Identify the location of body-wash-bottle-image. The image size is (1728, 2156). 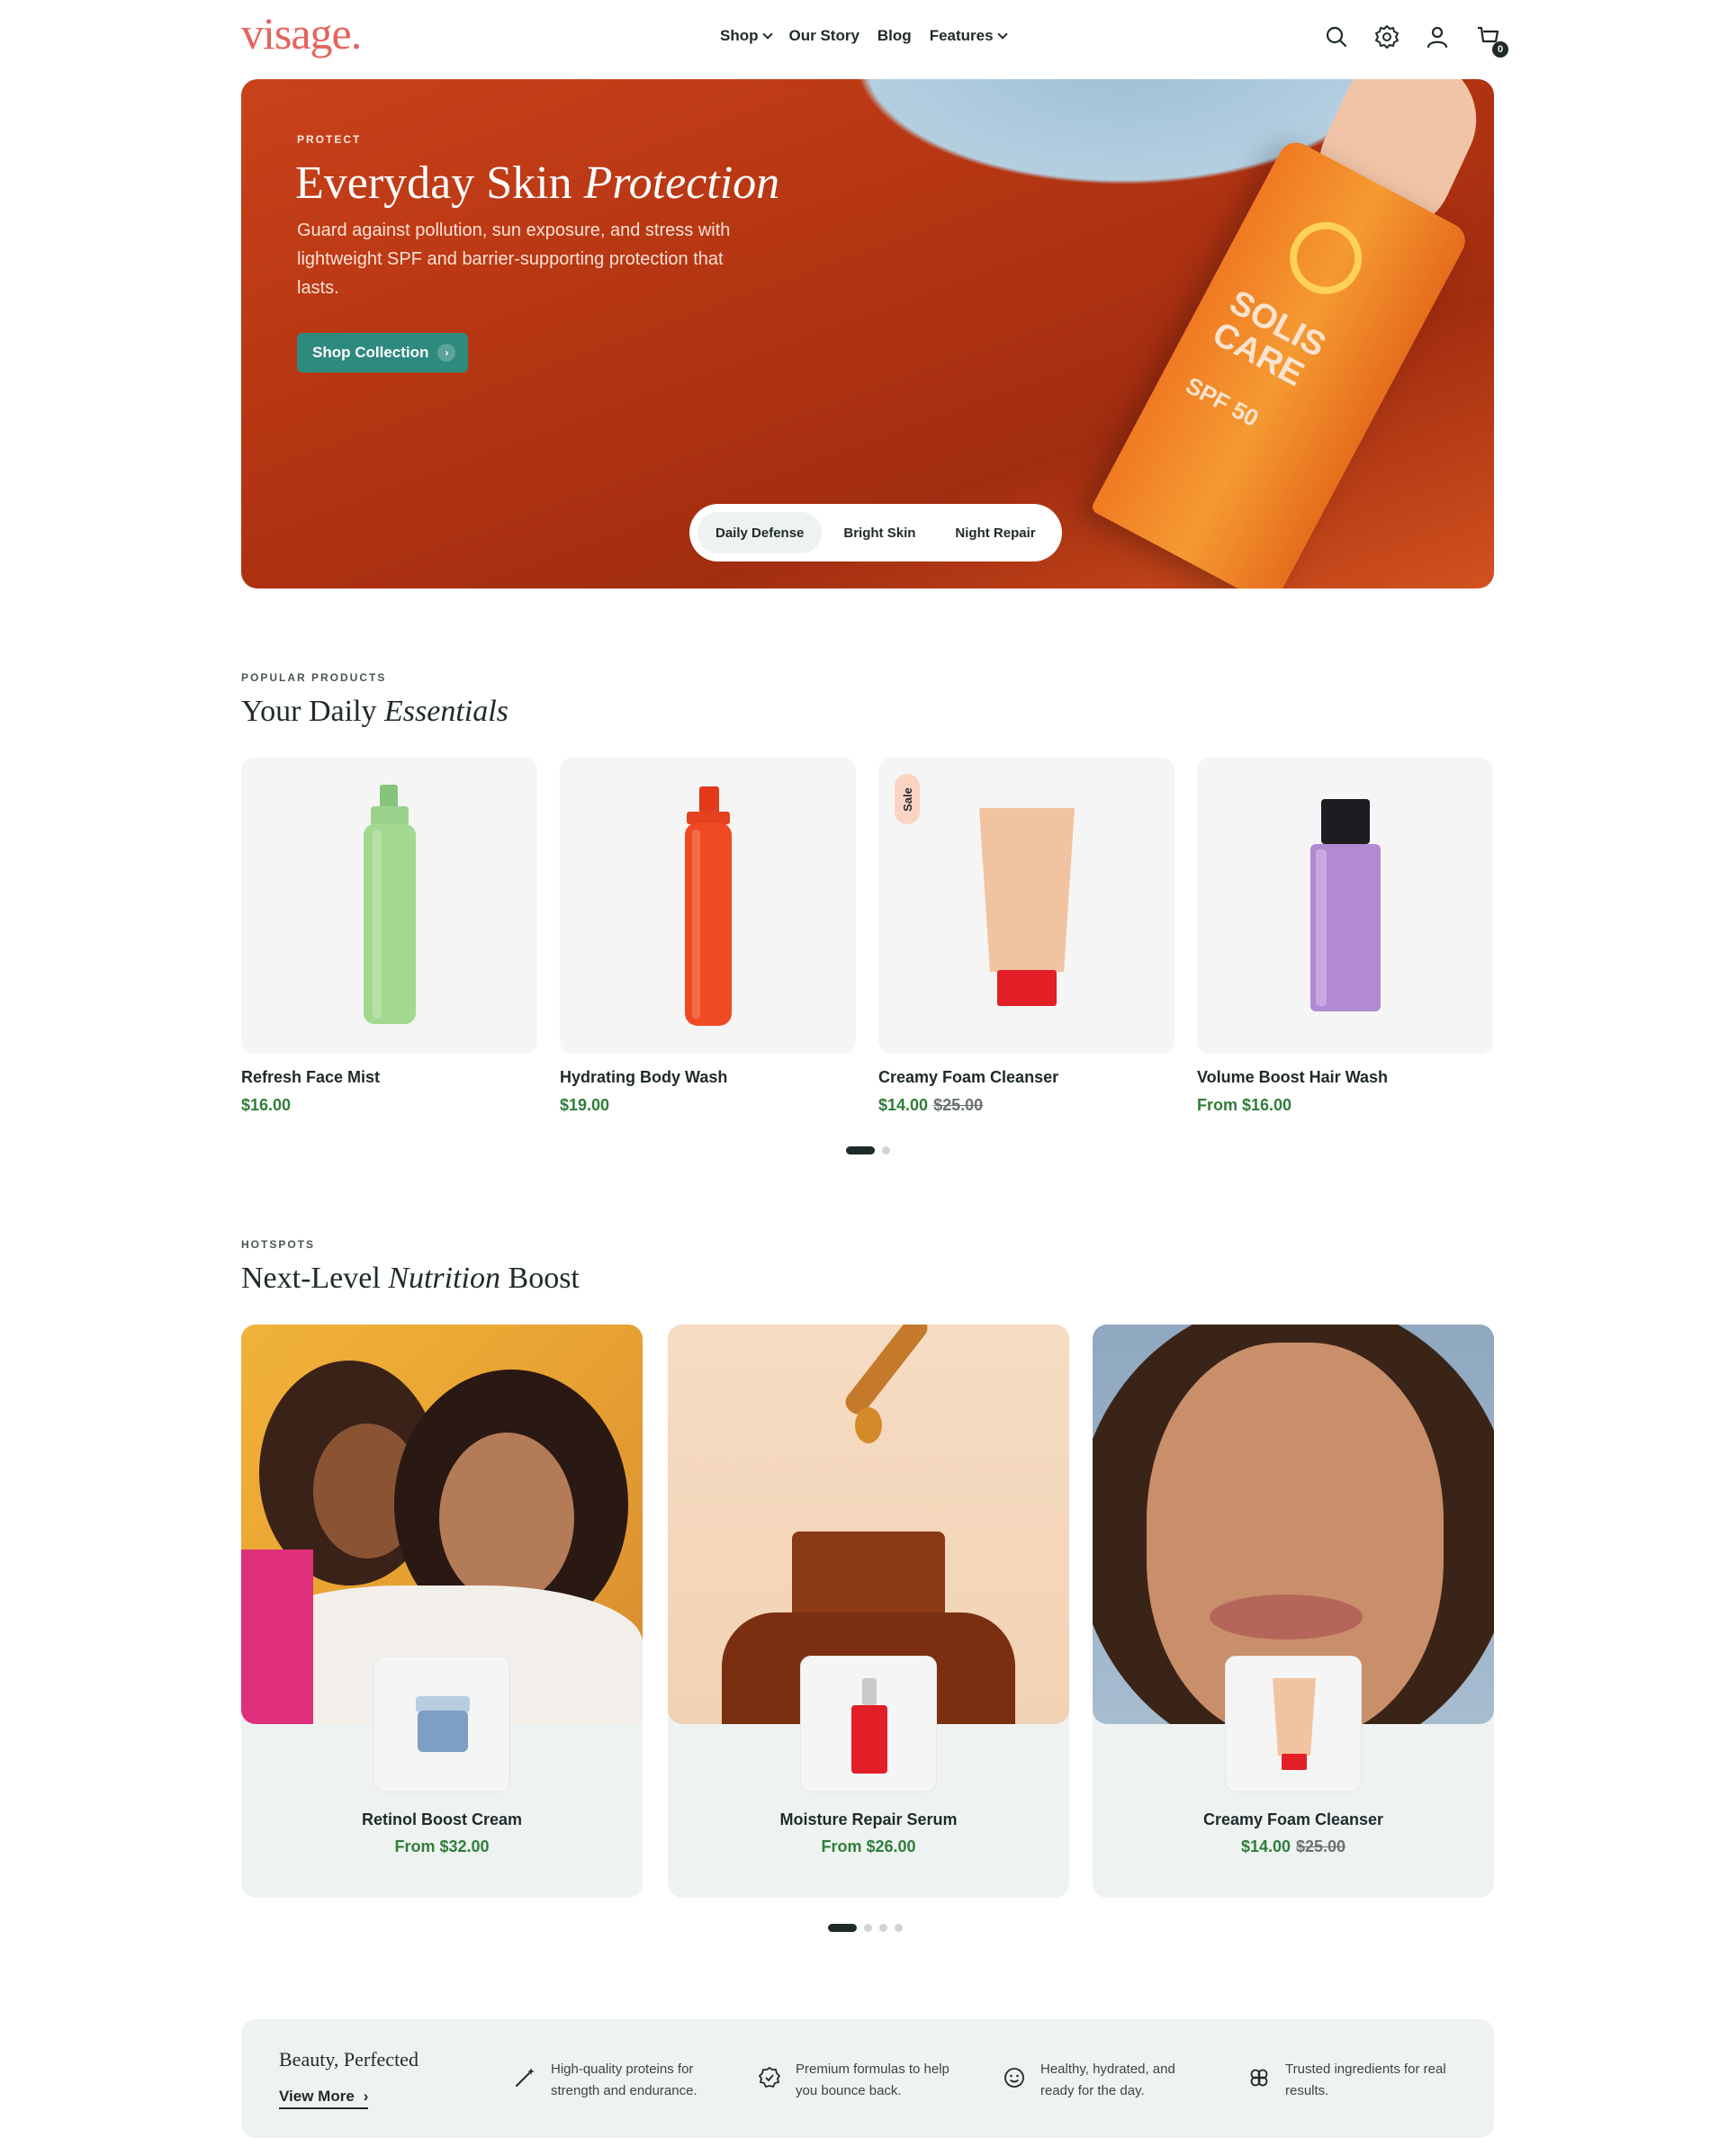
(709, 906).